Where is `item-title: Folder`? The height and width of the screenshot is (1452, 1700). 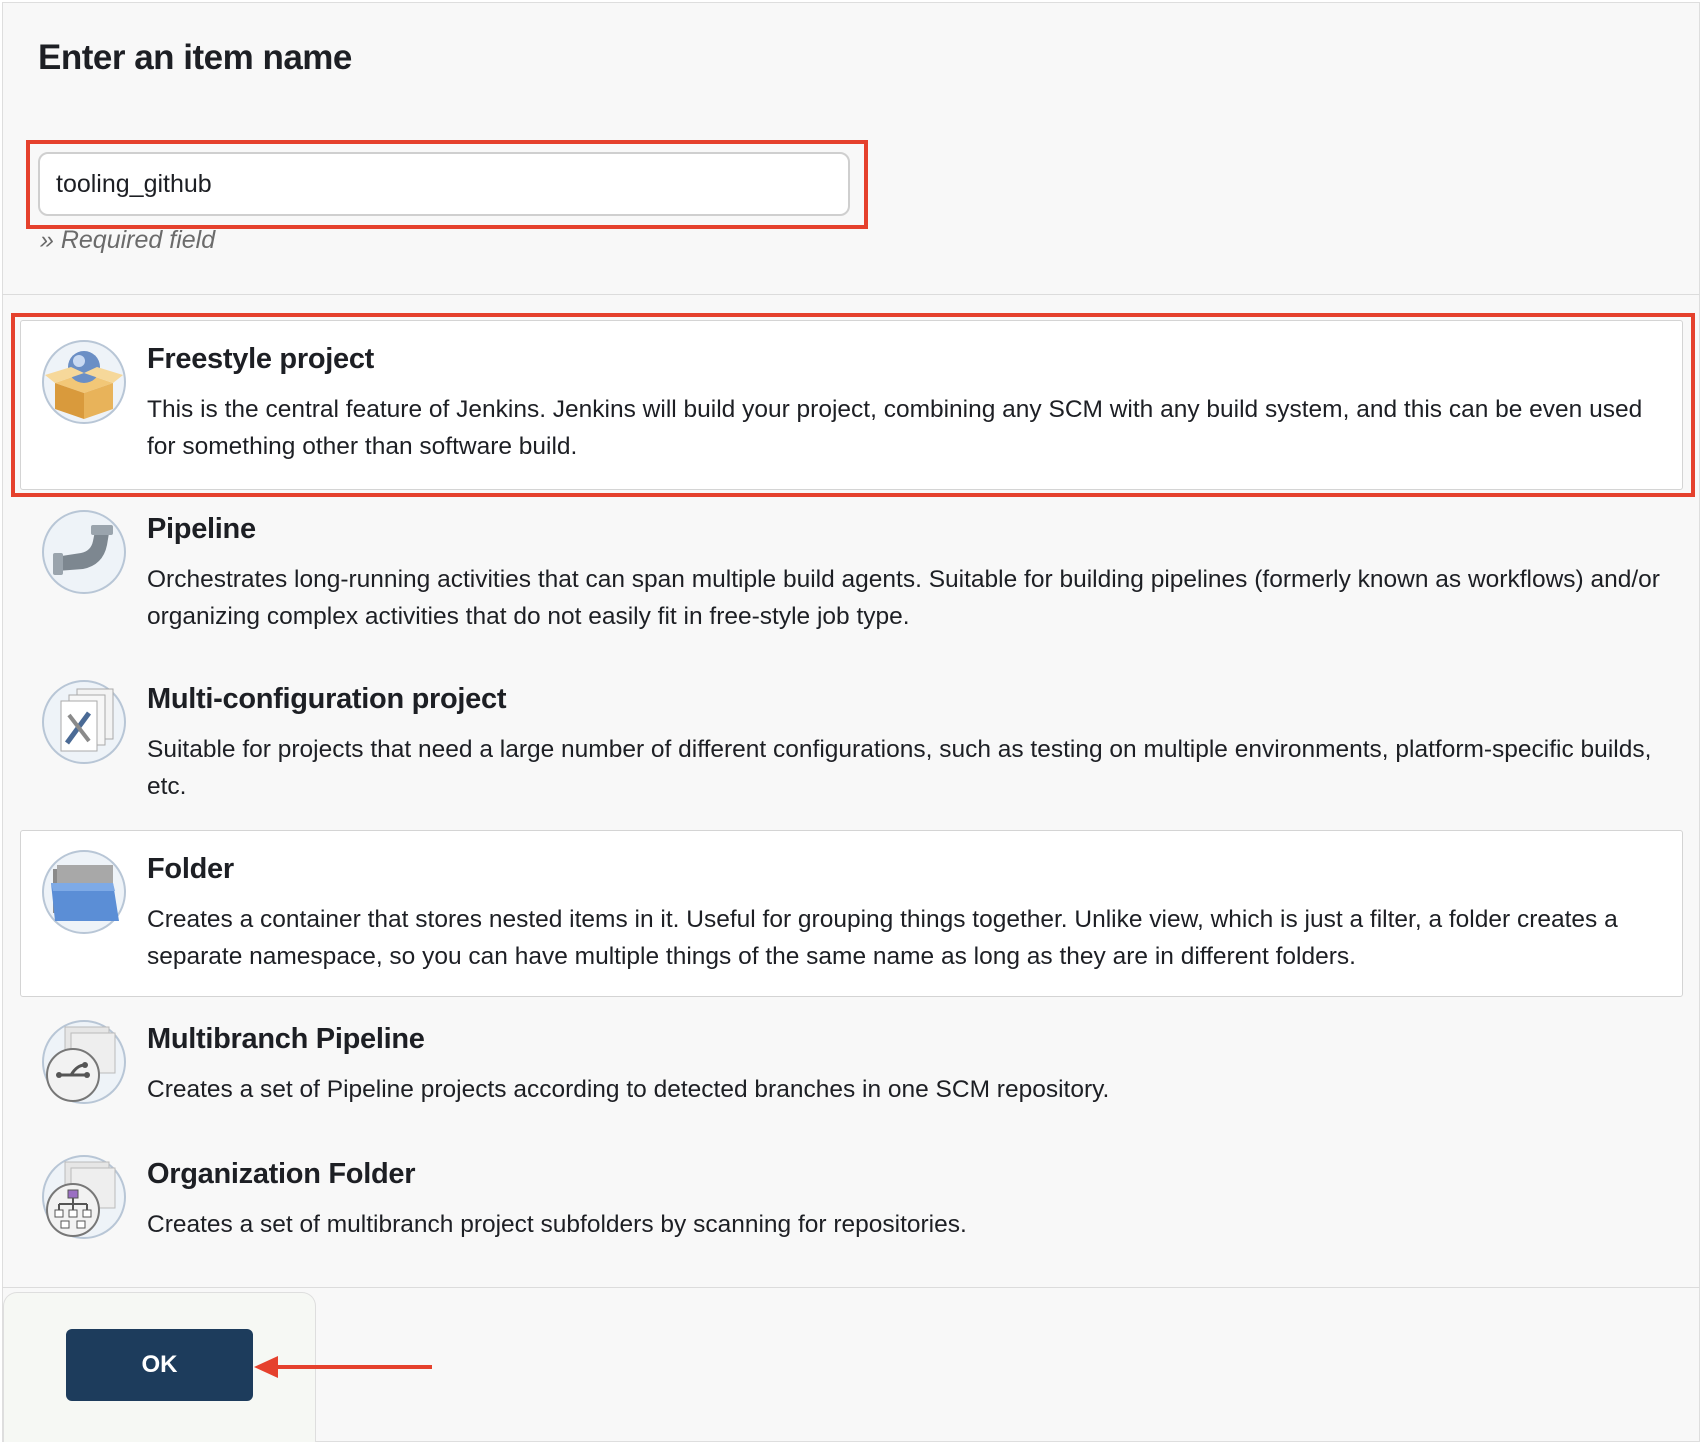
item-title: Folder is located at coordinates (190, 869).